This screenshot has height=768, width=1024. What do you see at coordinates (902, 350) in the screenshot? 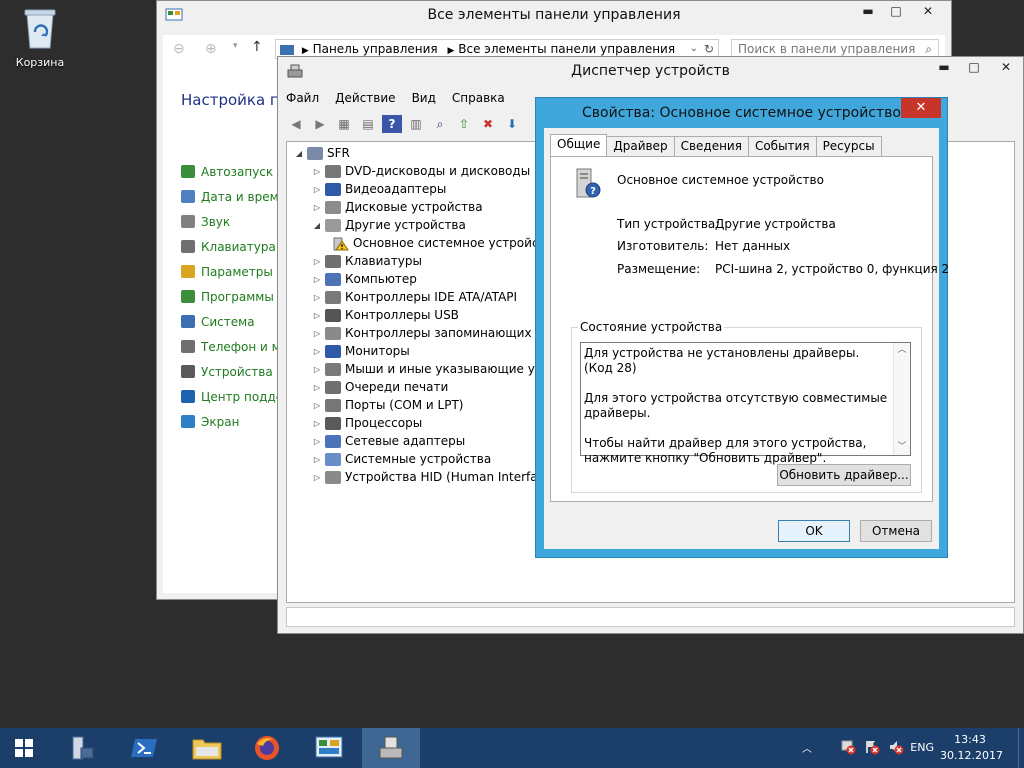
I see `scroll-up-icon: ︿` at bounding box center [902, 350].